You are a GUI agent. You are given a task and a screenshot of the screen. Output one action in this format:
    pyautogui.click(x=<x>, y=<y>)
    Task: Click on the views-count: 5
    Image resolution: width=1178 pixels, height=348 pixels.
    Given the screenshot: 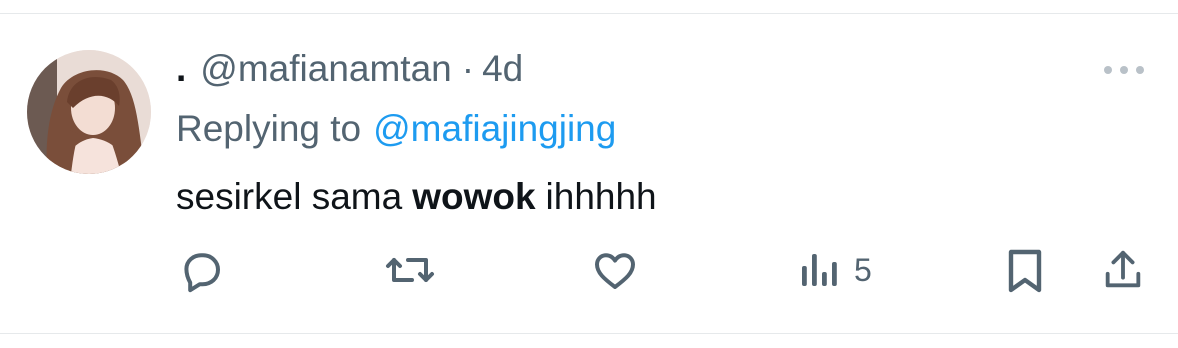 What is the action you would take?
    pyautogui.click(x=863, y=269)
    